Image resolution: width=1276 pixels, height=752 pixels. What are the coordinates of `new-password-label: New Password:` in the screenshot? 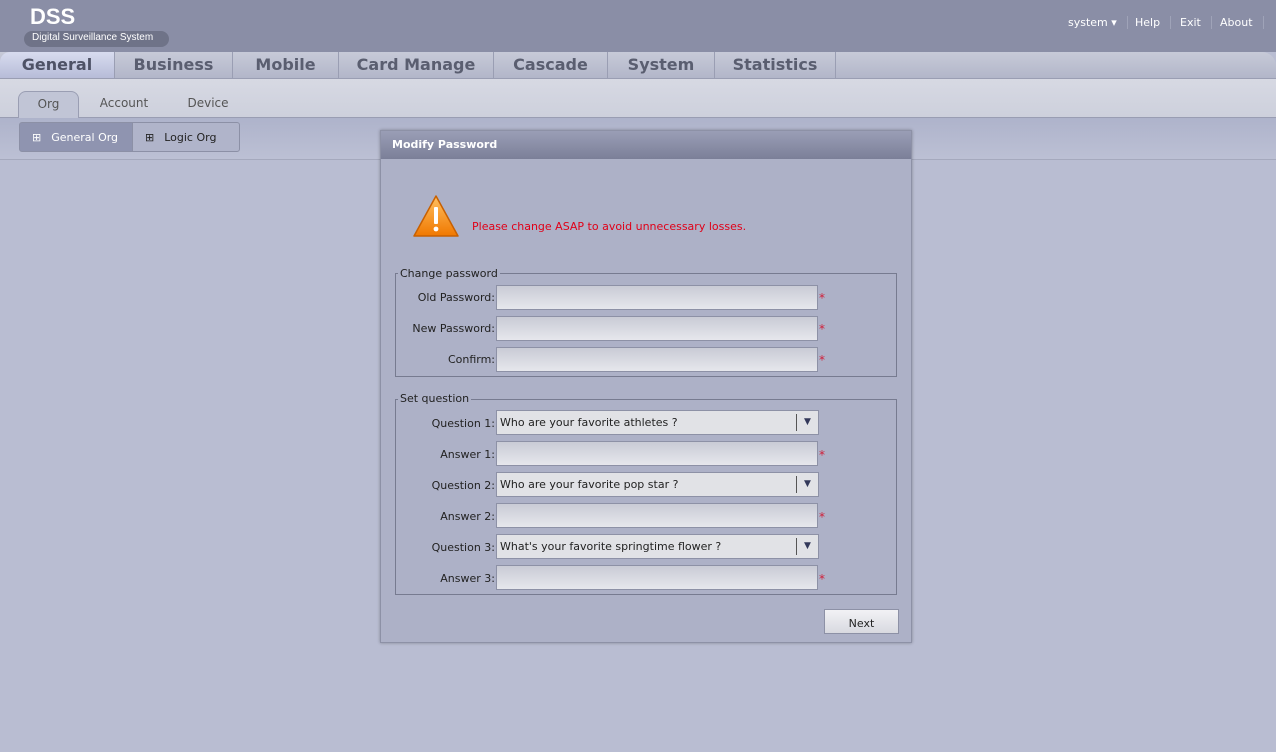 It's located at (453, 328).